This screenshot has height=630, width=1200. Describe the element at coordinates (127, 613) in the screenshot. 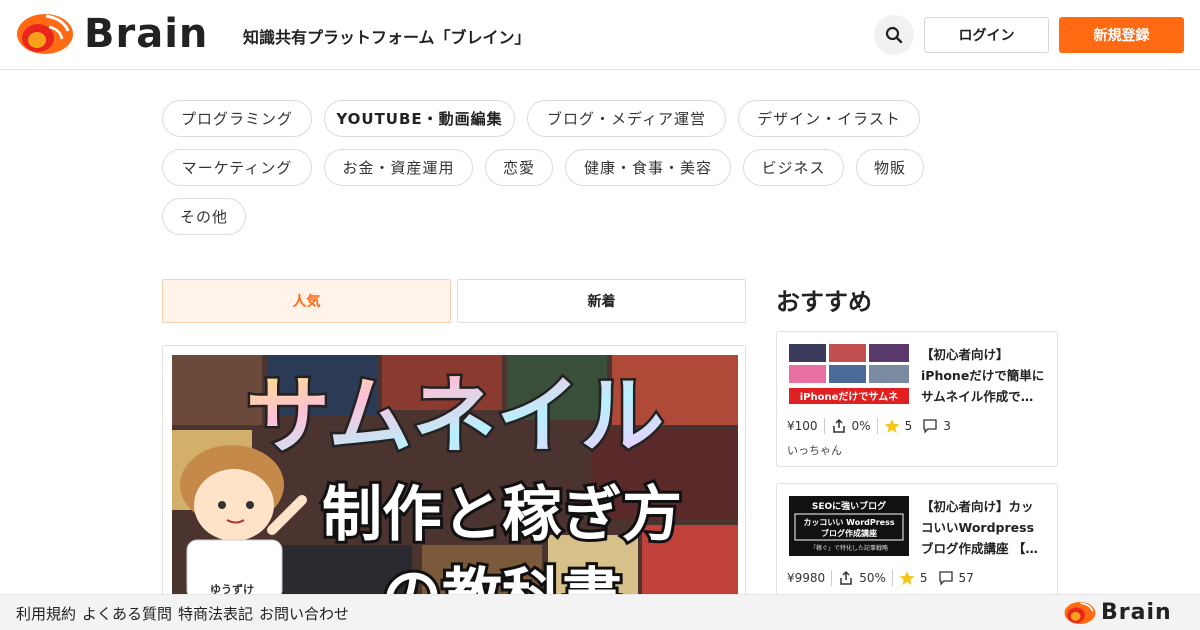

I see `footer-link-faq: よくある質問` at that location.